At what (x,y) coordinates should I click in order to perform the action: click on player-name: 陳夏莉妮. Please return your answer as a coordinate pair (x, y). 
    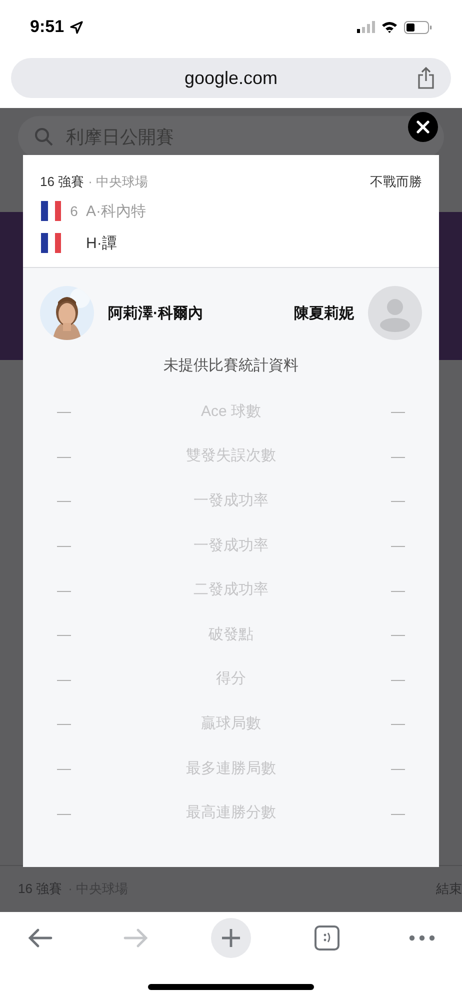
    Looking at the image, I should click on (324, 313).